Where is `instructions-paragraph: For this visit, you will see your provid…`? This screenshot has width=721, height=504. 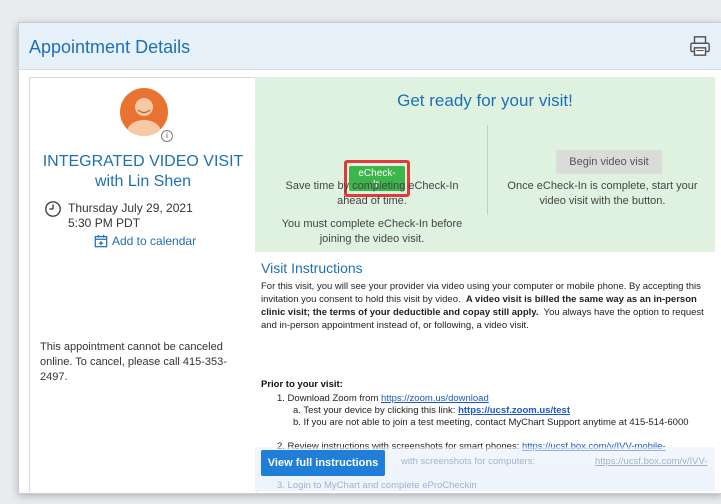
instructions-paragraph: For this visit, you will see your provid… is located at coordinates (485, 306).